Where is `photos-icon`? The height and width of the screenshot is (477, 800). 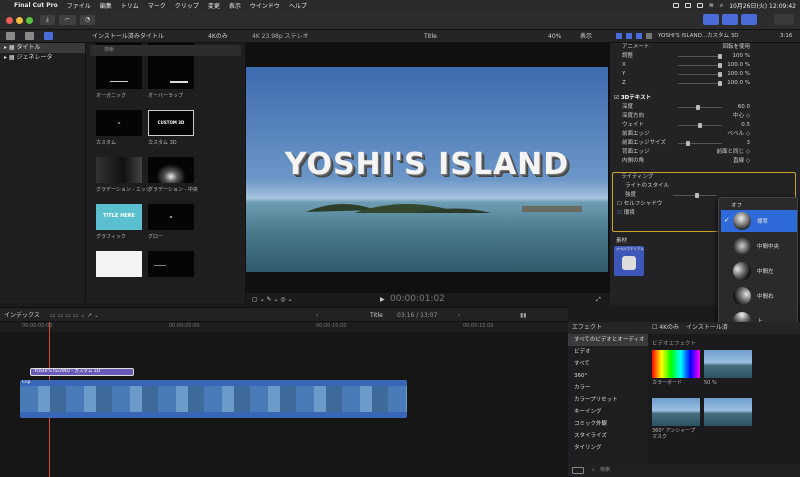 photos-icon is located at coordinates (29, 36).